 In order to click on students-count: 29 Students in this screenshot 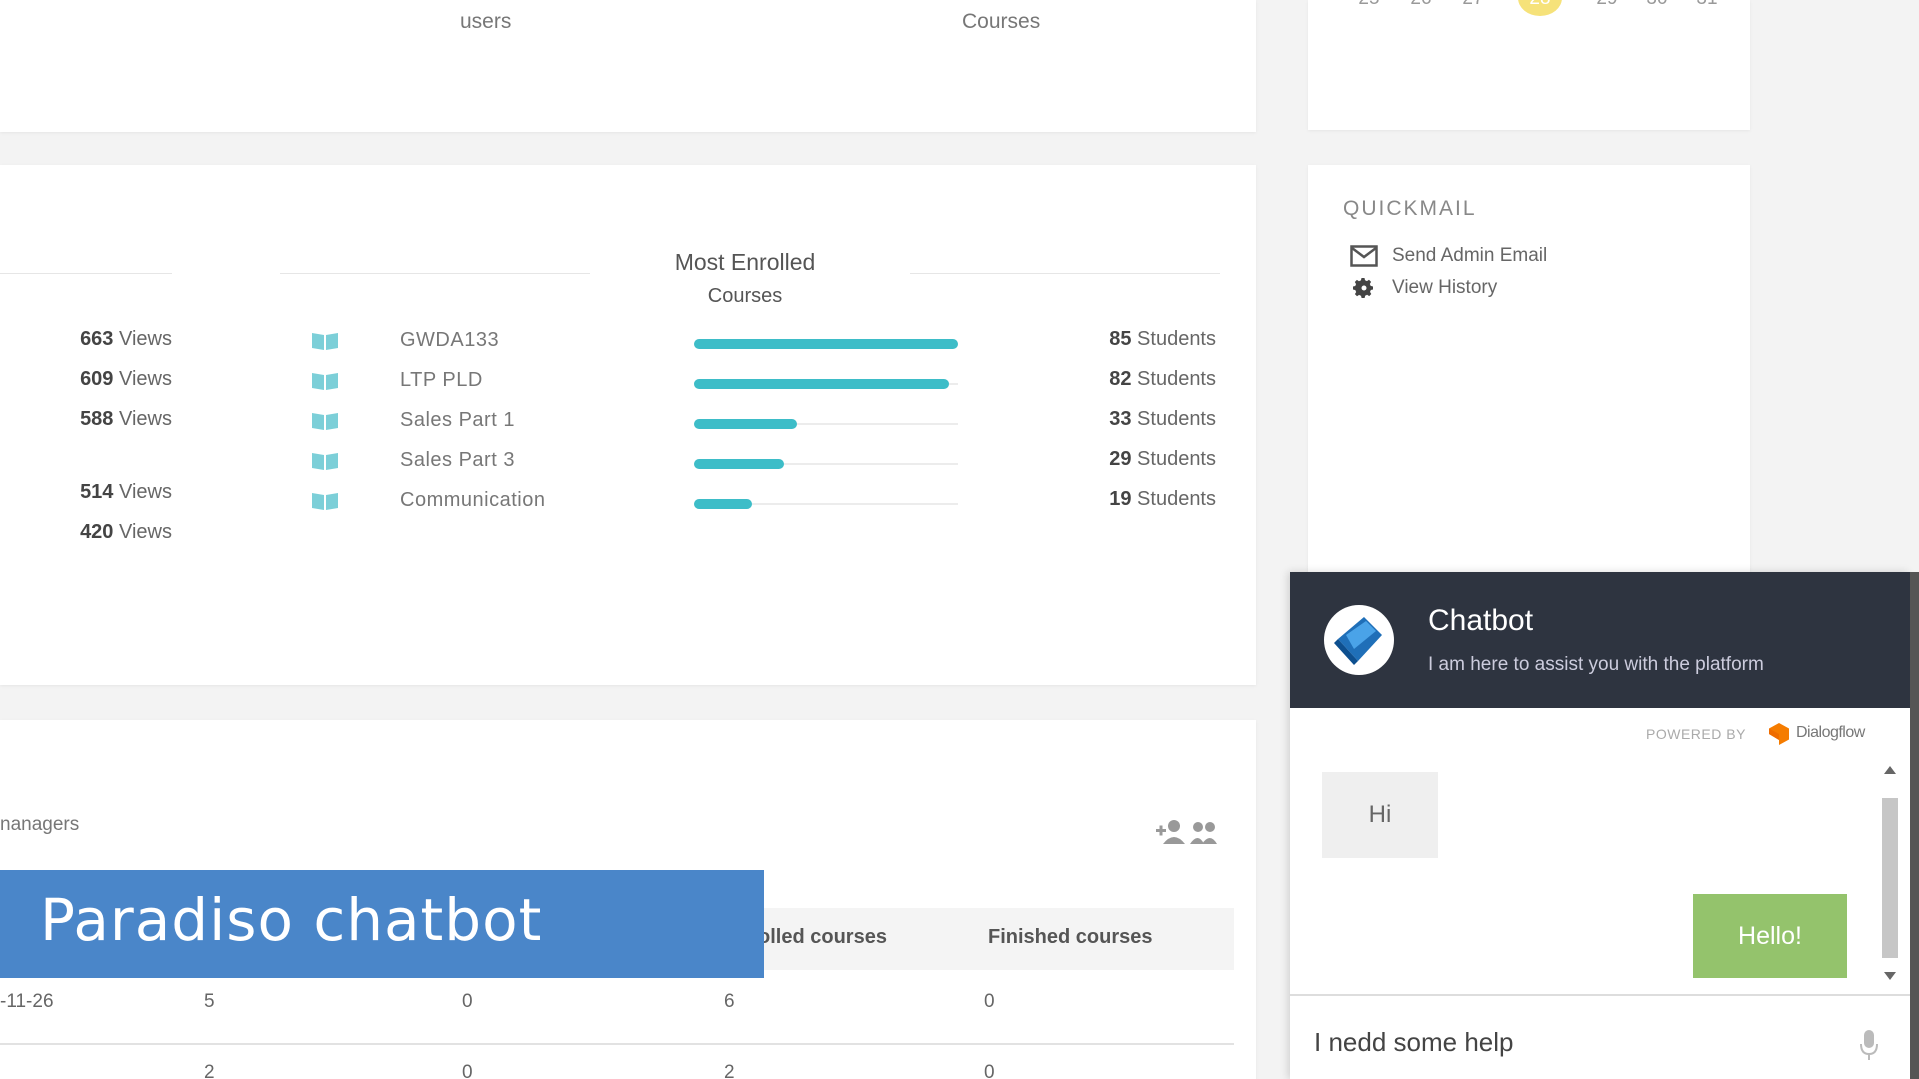, I will do `click(1162, 459)`.